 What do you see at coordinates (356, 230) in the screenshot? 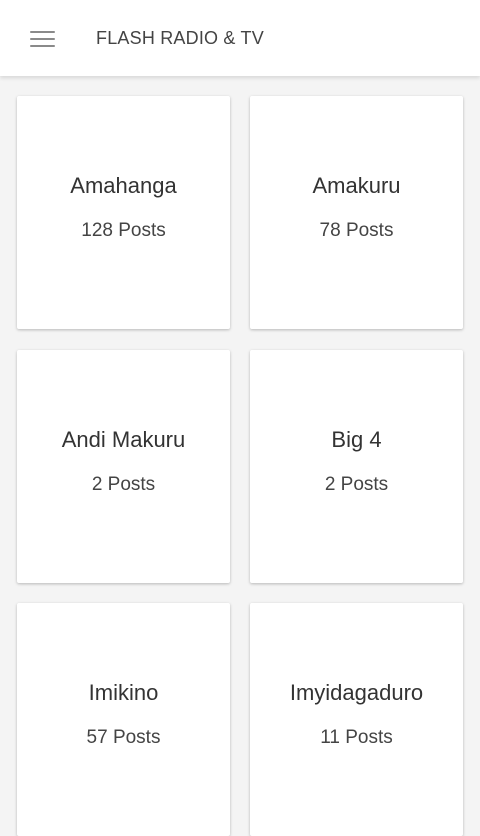
I see `category-post-count: 78 Posts` at bounding box center [356, 230].